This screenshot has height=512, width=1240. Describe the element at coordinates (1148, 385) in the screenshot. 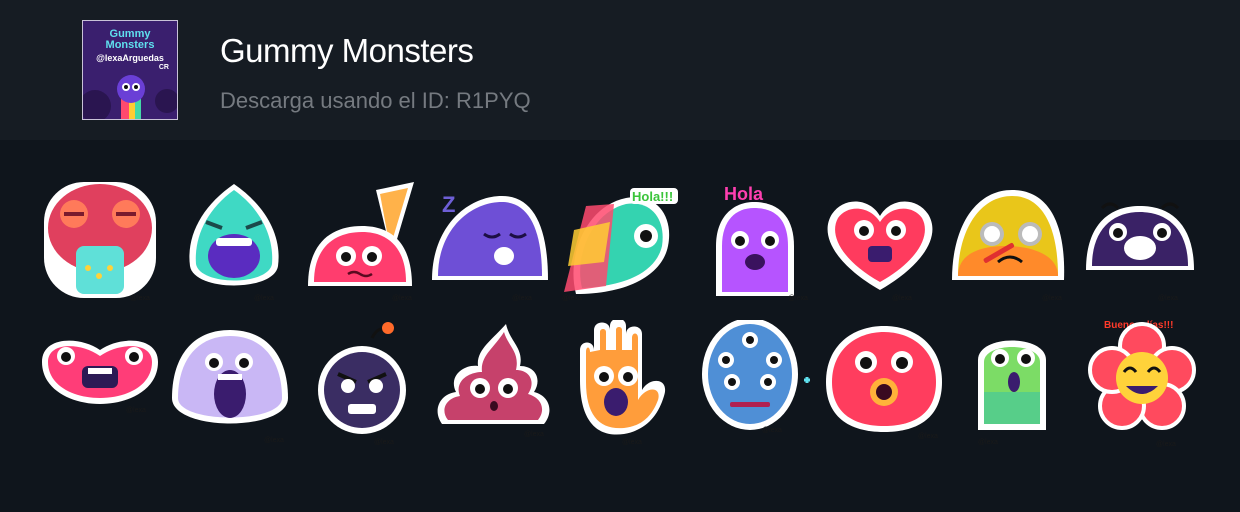

I see `sticker-flower-monster: Buenos días!!! @lexa` at that location.